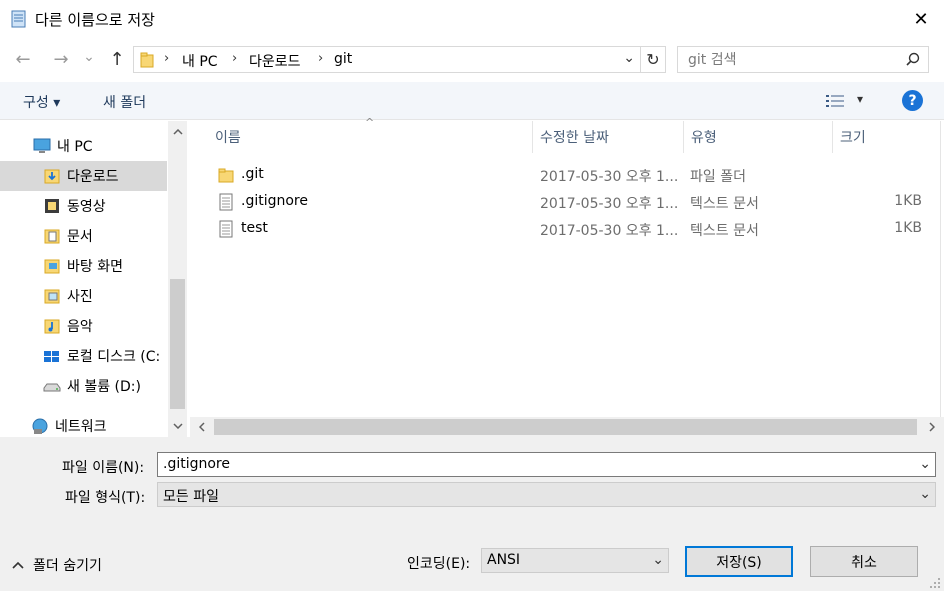  I want to click on column-header-name: 이름, so click(228, 137).